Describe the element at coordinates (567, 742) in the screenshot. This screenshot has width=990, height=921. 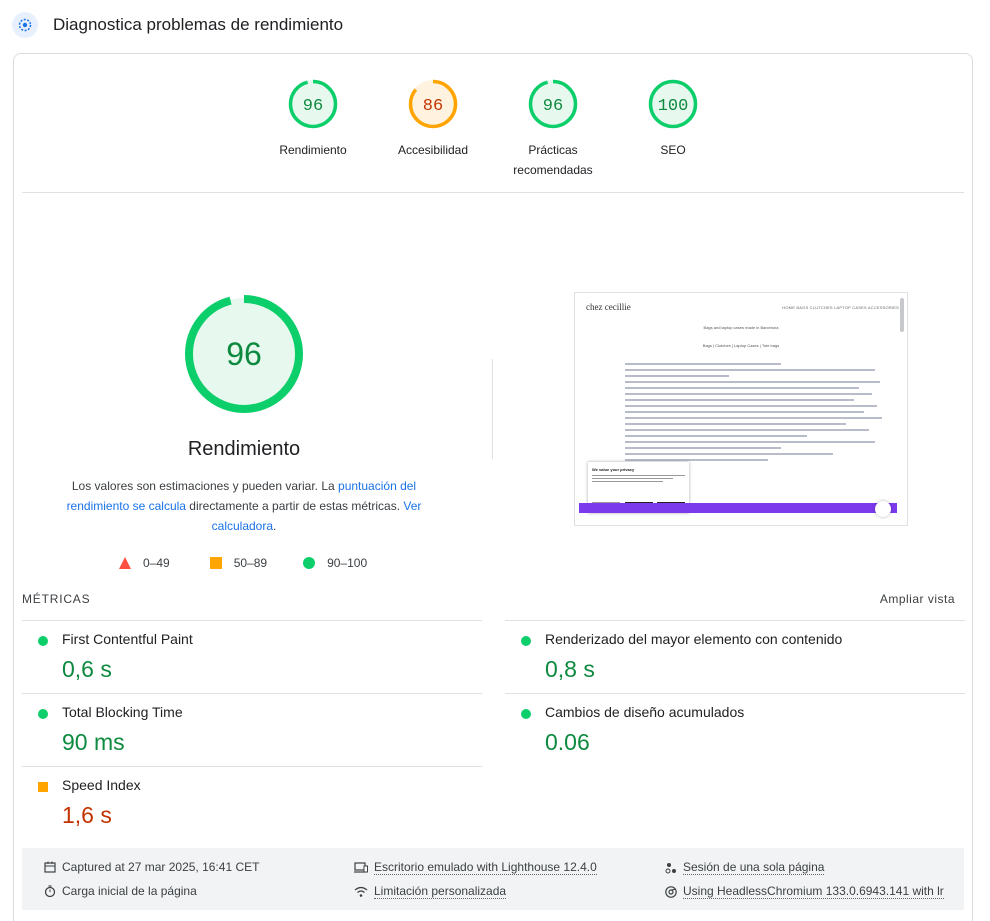
I see `metric-value: 0.06` at that location.